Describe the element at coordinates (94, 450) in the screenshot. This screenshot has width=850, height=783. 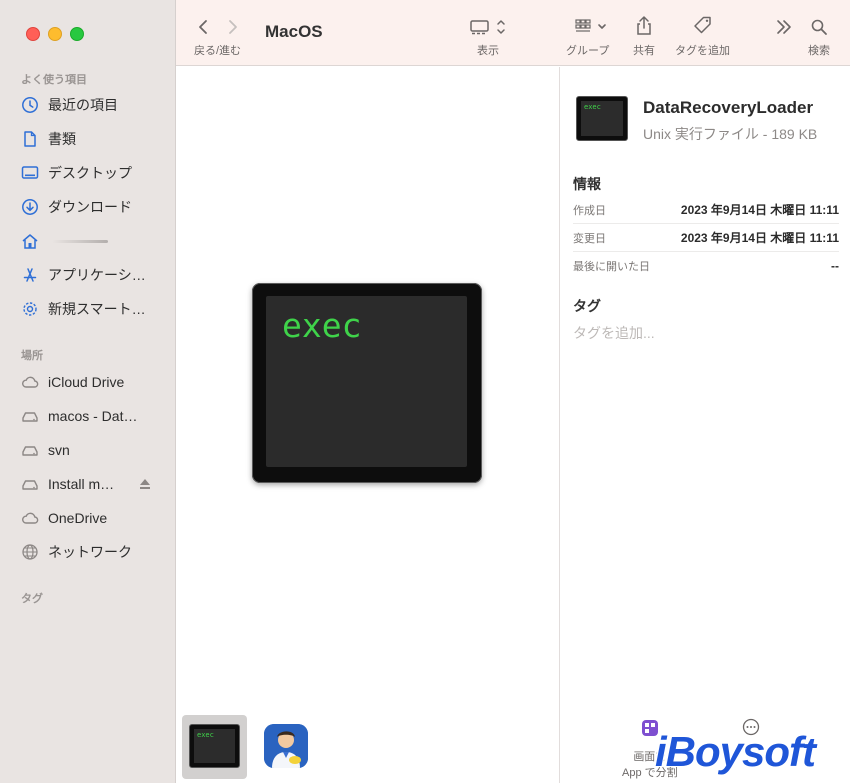
I see `sidebar-item-svn: svn` at that location.